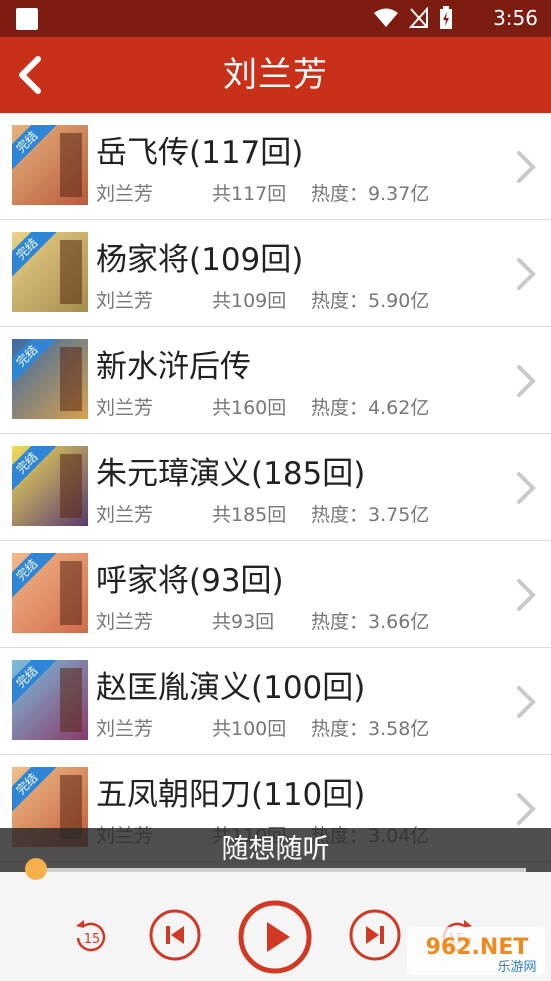 The image size is (551, 981). What do you see at coordinates (249, 408) in the screenshot?
I see `album-count: 共160回` at bounding box center [249, 408].